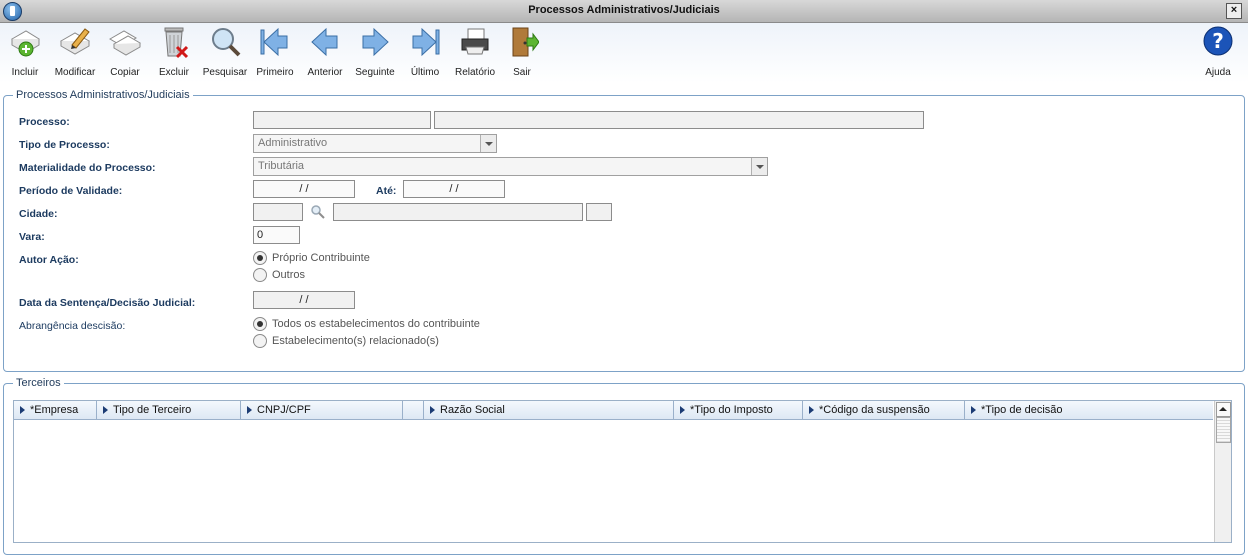  I want to click on next-label: Seguinte, so click(375, 72).